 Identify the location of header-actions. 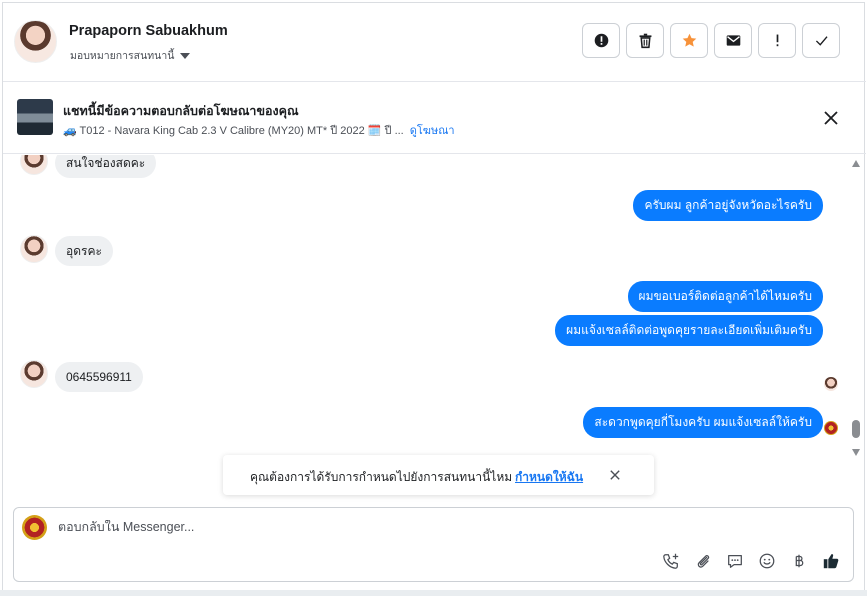
(711, 40).